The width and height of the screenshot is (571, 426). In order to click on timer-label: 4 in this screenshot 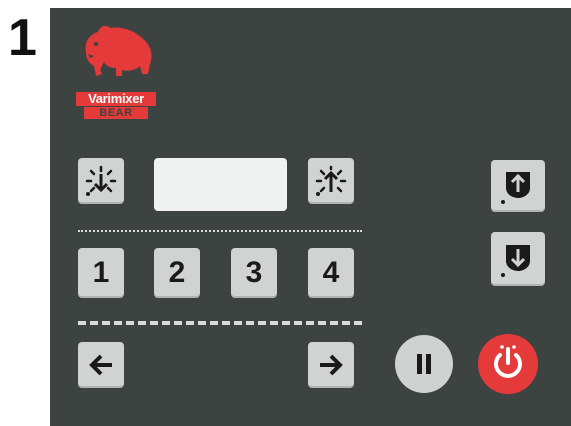, I will do `click(331, 272)`.